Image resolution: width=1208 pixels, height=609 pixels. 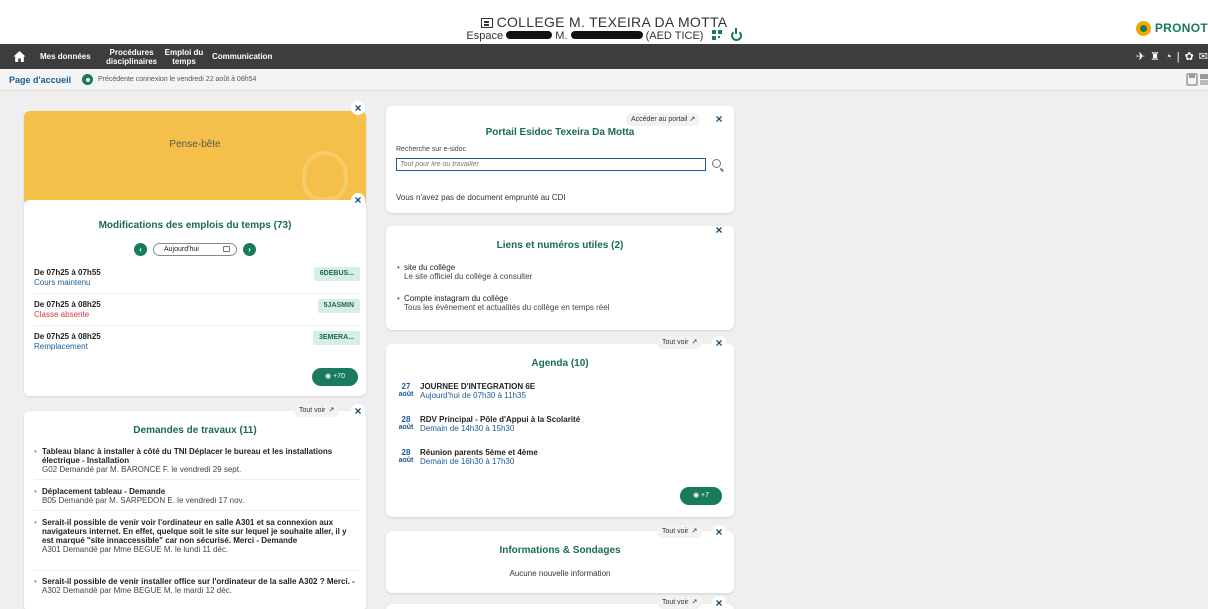 What do you see at coordinates (663, 119) in the screenshot?
I see `access-portal-button: Accéder au portail ↗` at bounding box center [663, 119].